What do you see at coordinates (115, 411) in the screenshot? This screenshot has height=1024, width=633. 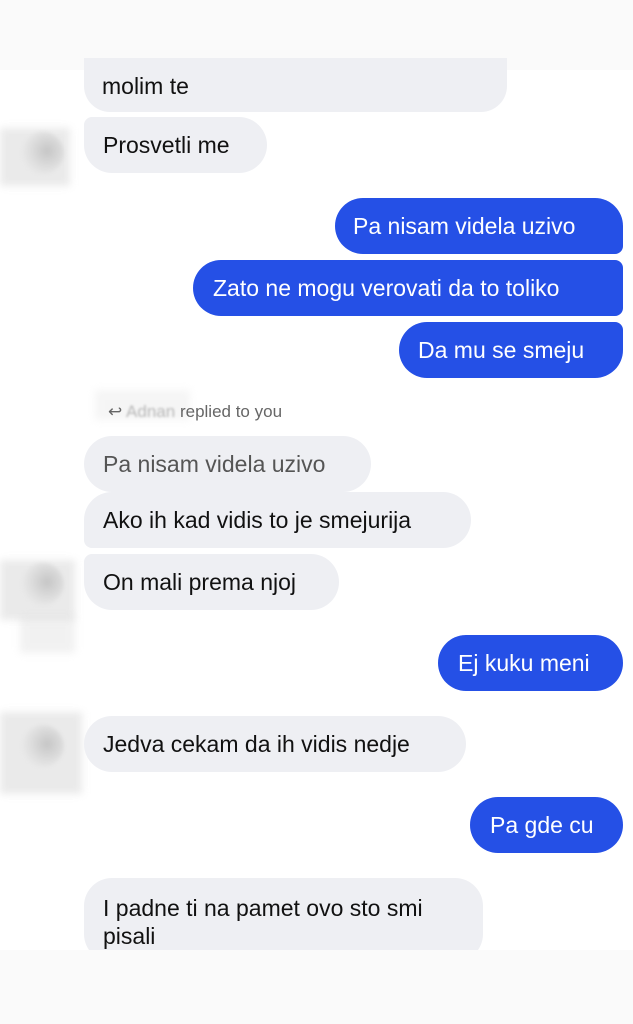 I see `reply-arrow-icon: ↩` at bounding box center [115, 411].